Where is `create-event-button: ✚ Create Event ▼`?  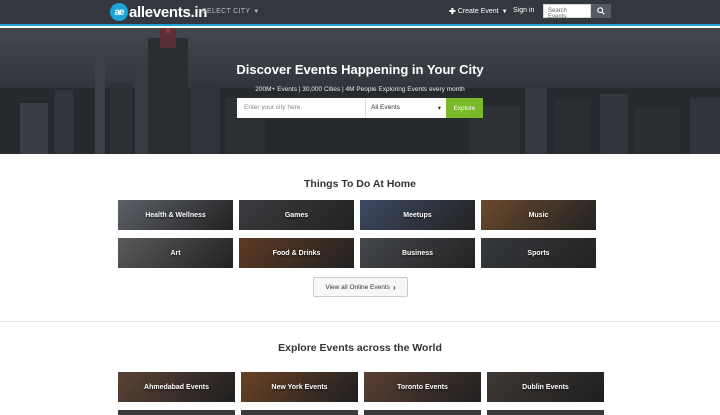
create-event-button: ✚ Create Event ▼ is located at coordinates (478, 11).